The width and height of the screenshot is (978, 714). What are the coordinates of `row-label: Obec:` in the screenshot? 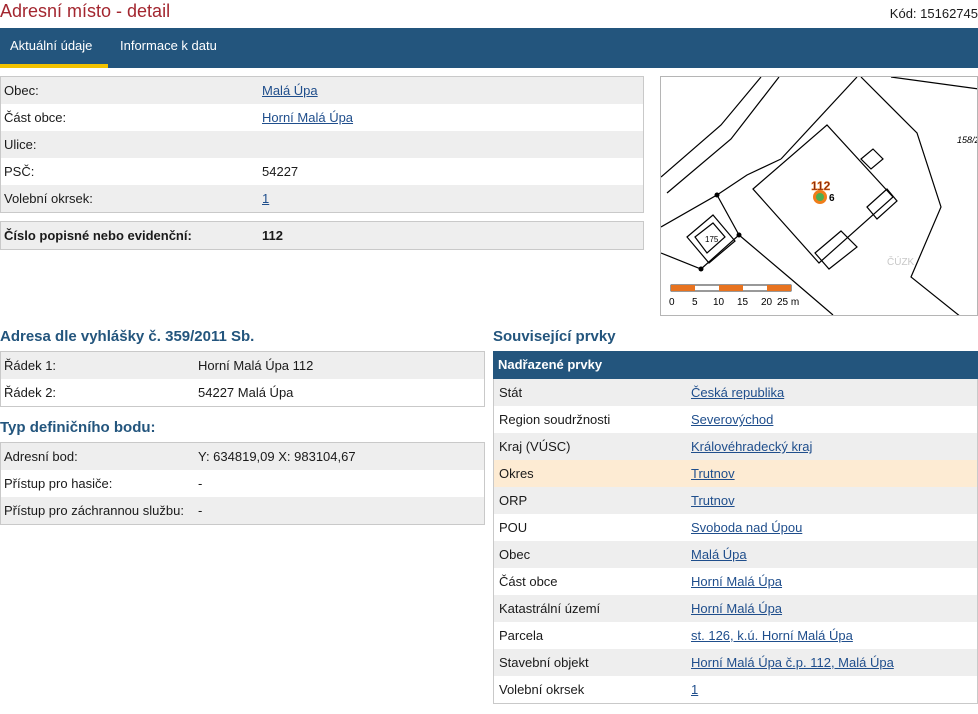 It's located at (130, 90).